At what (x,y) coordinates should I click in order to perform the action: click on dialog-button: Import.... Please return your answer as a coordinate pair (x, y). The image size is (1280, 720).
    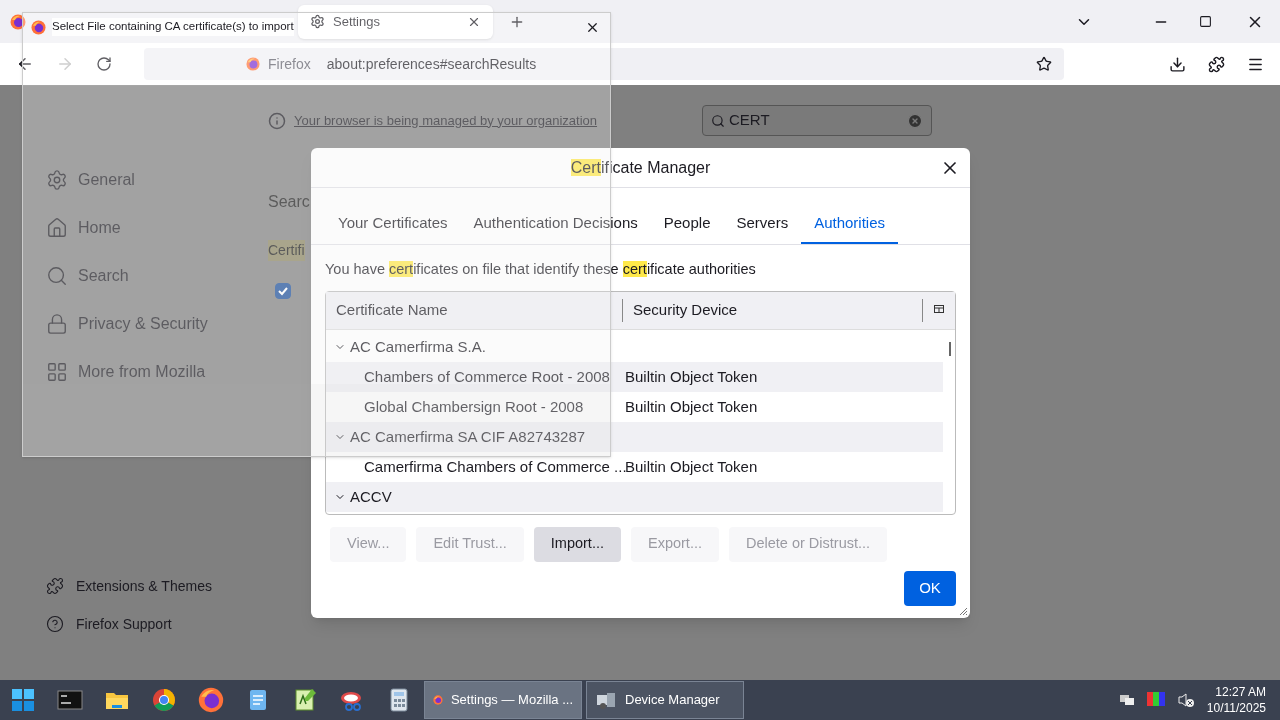
    Looking at the image, I should click on (577, 544).